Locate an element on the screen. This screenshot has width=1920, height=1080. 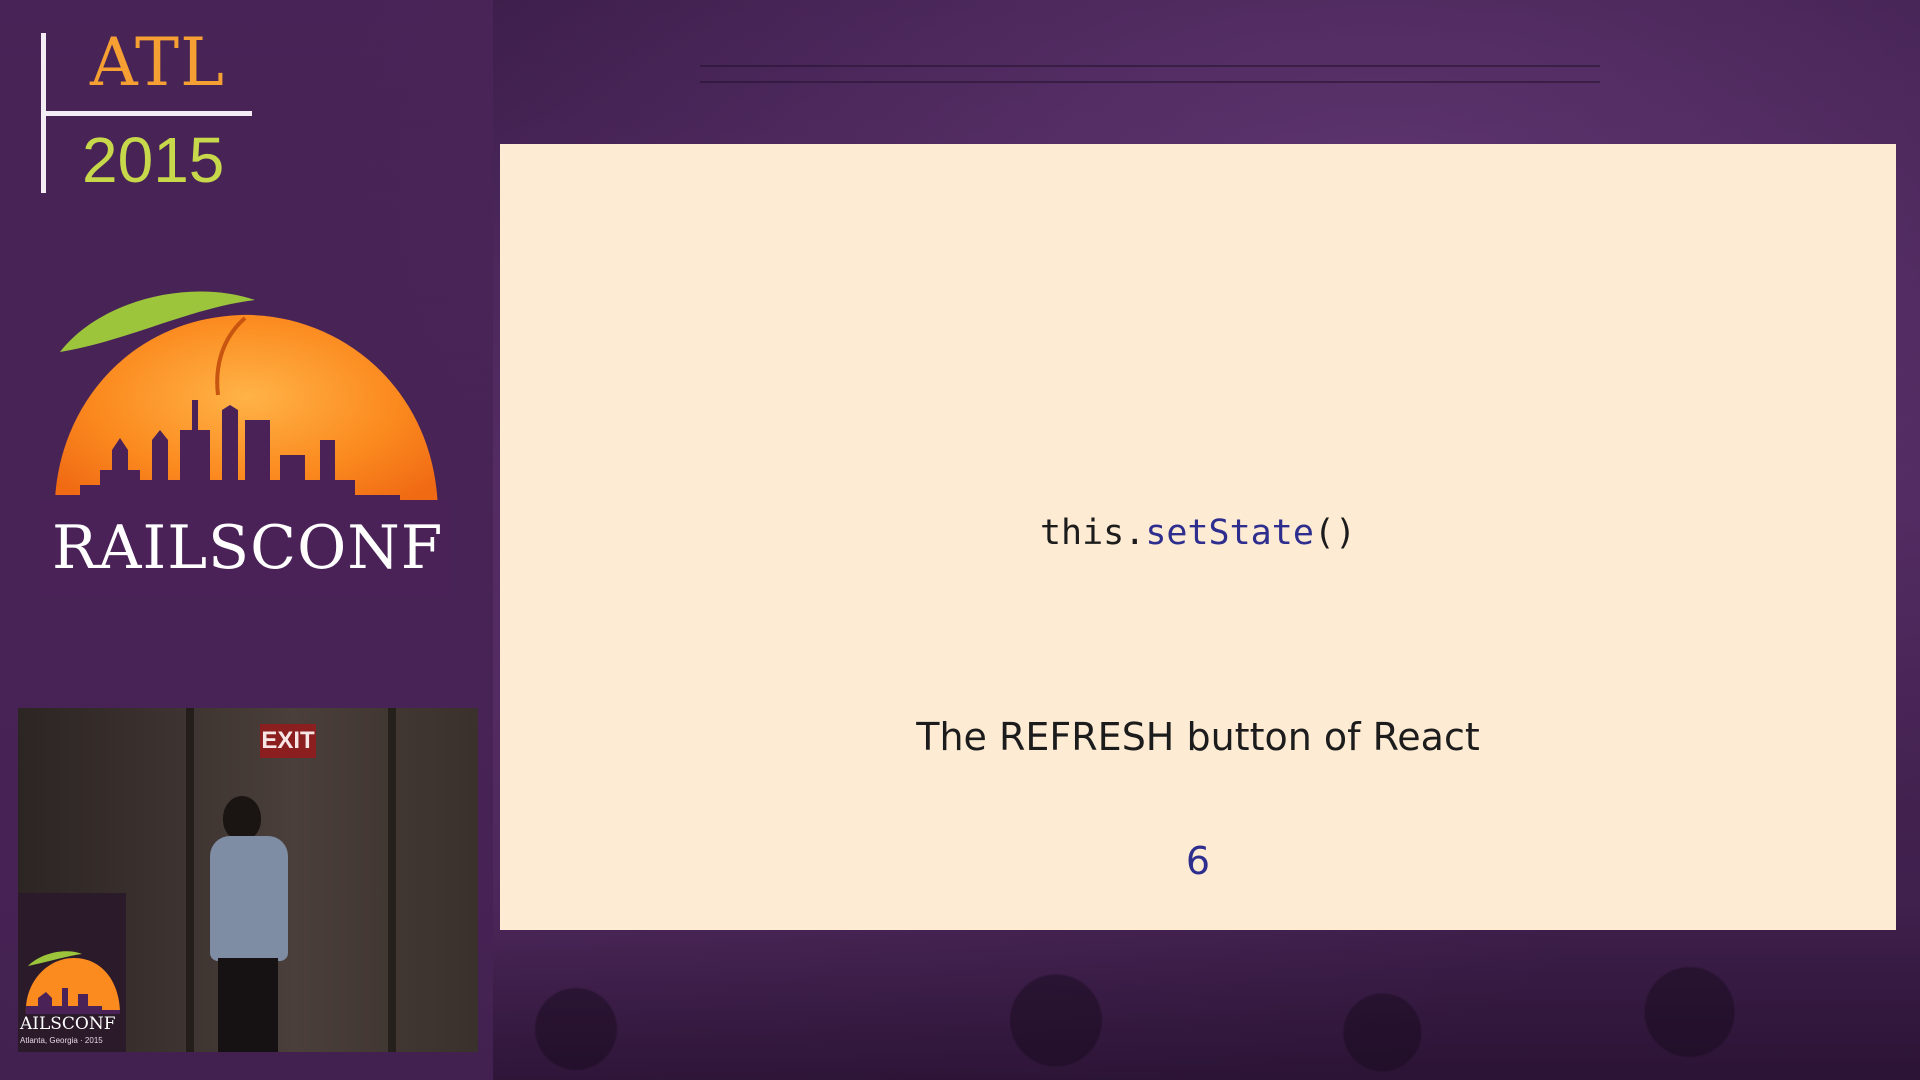
code-method: setState is located at coordinates (1229, 533).